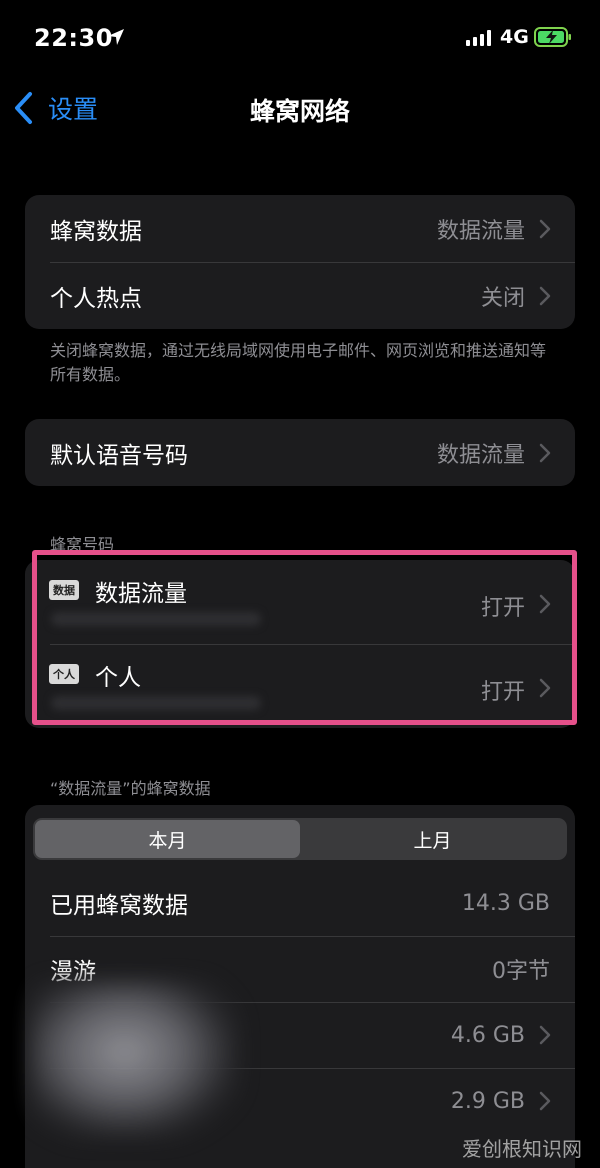 This screenshot has width=600, height=1168. Describe the element at coordinates (300, 686) in the screenshot. I see `line-personal-row: 个人 个人 打开` at that location.